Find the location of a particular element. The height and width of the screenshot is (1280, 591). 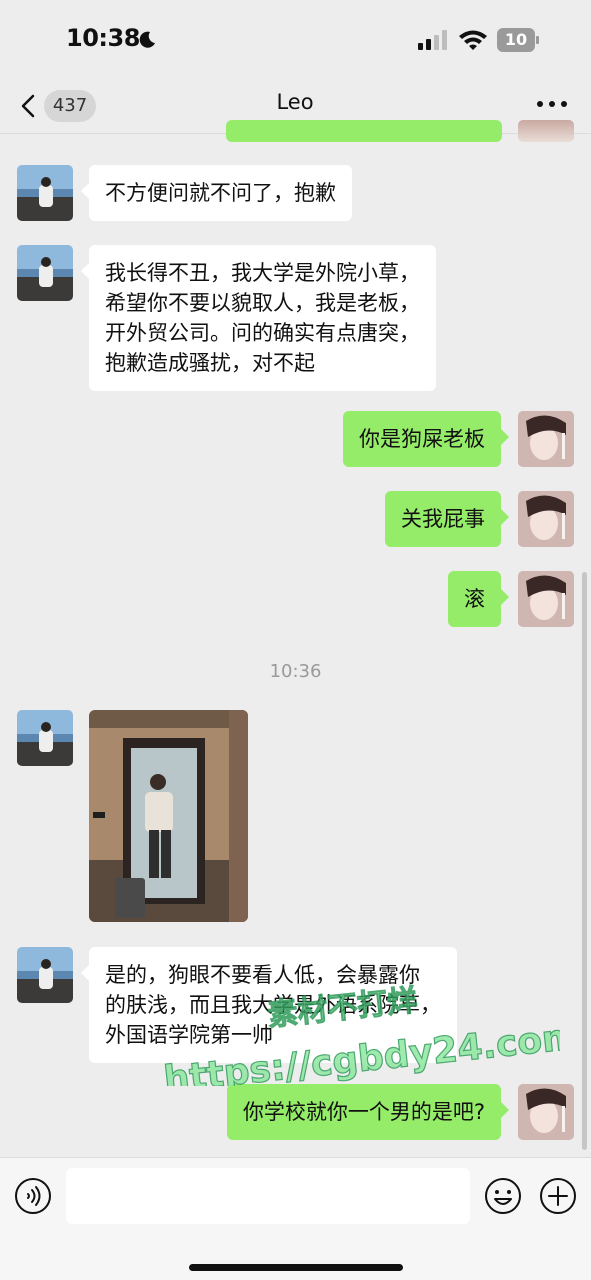

back-button: 437 is located at coordinates (59, 106).